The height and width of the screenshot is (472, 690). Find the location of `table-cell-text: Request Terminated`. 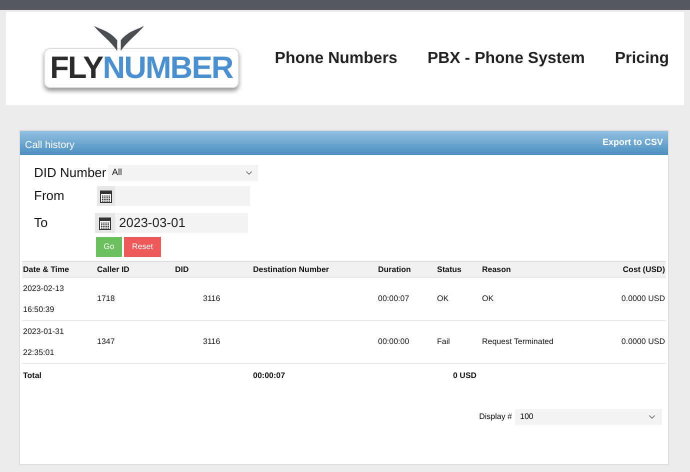

table-cell-text: Request Terminated is located at coordinates (518, 342).